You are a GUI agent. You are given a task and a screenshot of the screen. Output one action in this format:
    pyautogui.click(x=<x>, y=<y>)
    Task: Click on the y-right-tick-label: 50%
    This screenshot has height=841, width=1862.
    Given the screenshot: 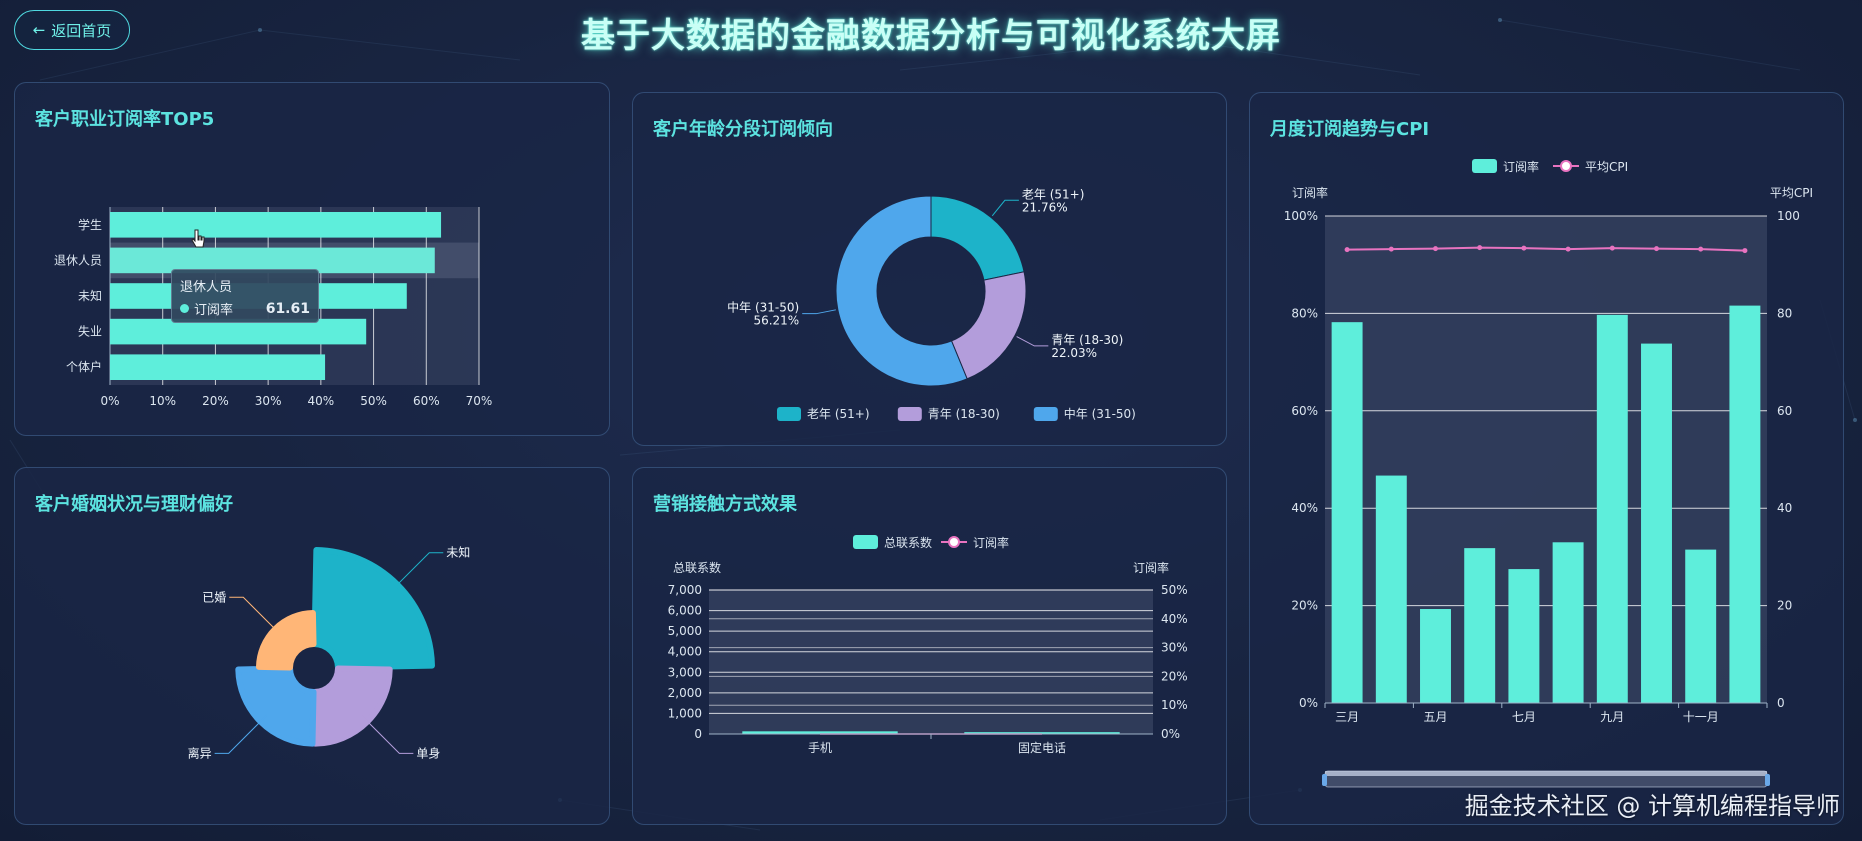 What is the action you would take?
    pyautogui.click(x=1174, y=590)
    